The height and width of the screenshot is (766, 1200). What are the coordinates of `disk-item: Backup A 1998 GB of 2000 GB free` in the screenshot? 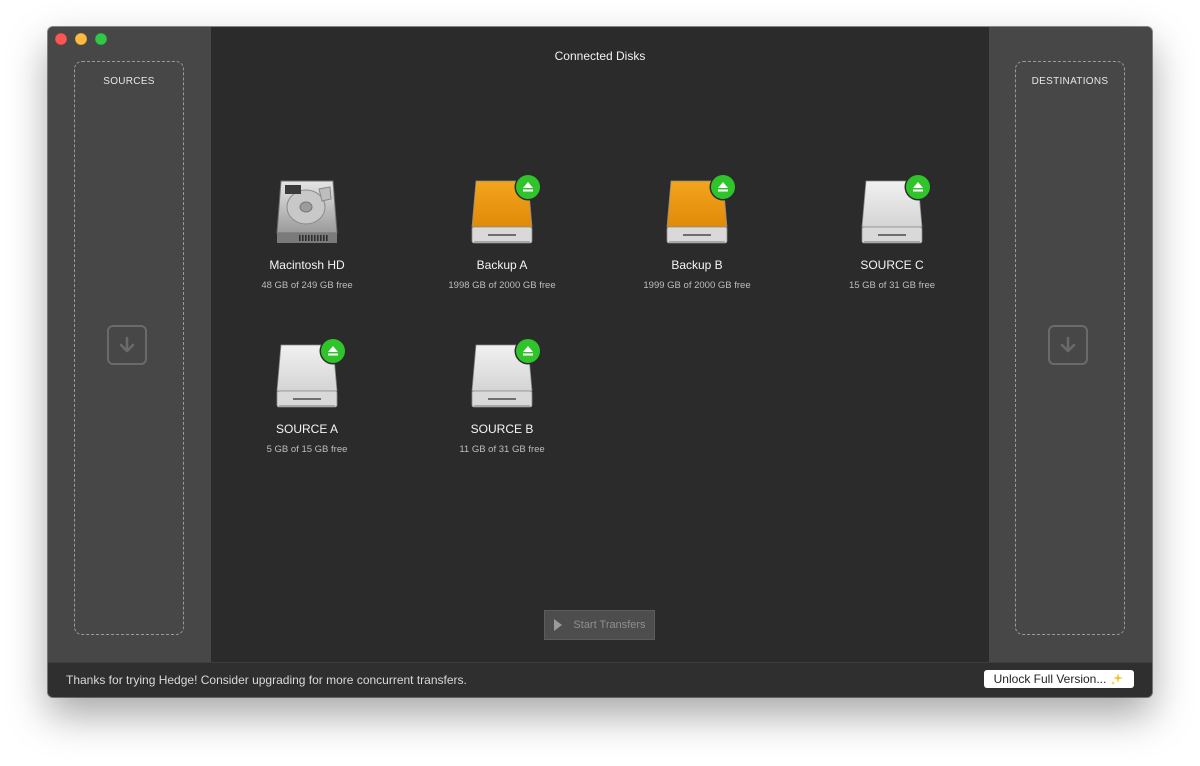 It's located at (502, 233).